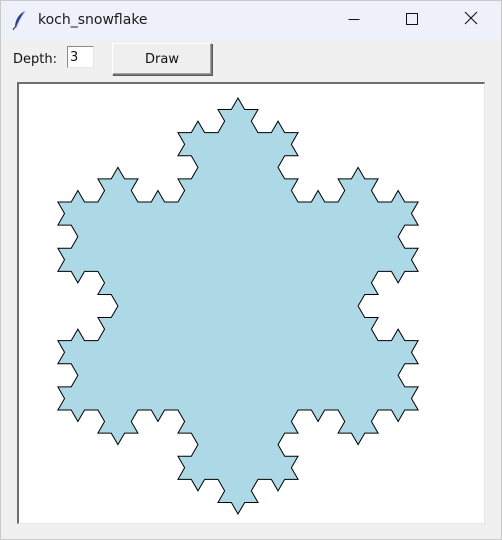 This screenshot has height=540, width=502. What do you see at coordinates (162, 59) in the screenshot?
I see `draw-button: Draw` at bounding box center [162, 59].